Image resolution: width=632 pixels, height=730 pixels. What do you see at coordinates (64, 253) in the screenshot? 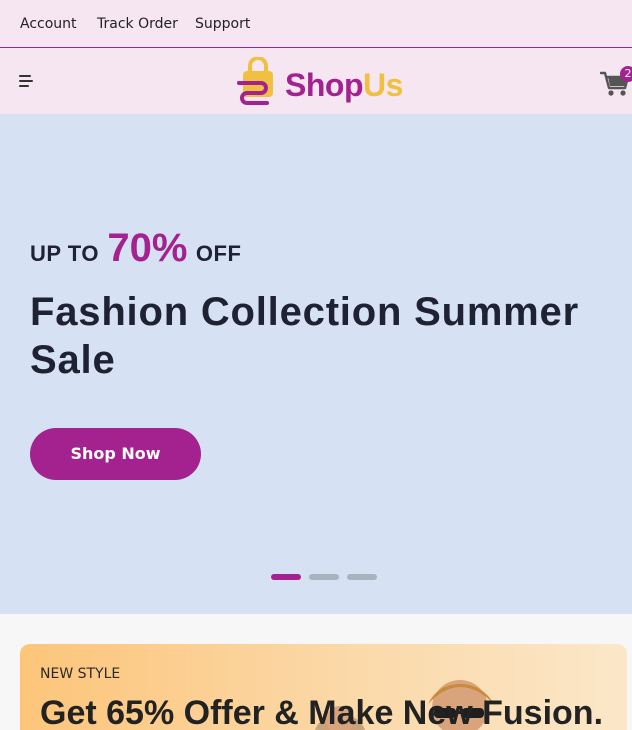
I see `promo-prefix: UP TO` at bounding box center [64, 253].